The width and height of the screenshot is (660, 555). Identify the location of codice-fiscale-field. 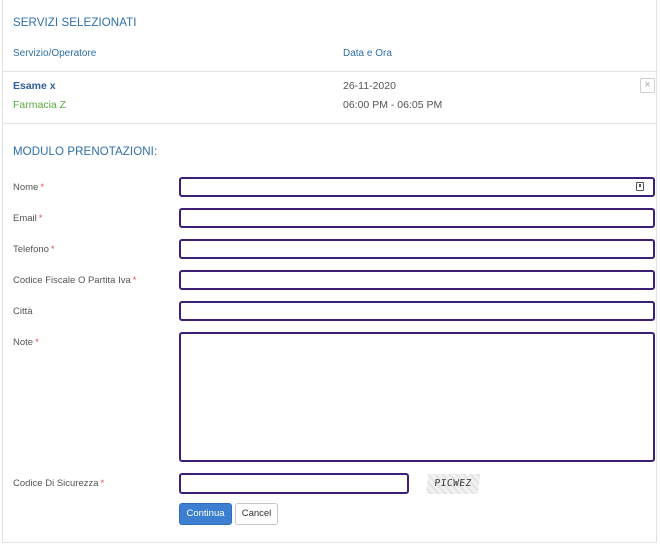
(417, 280).